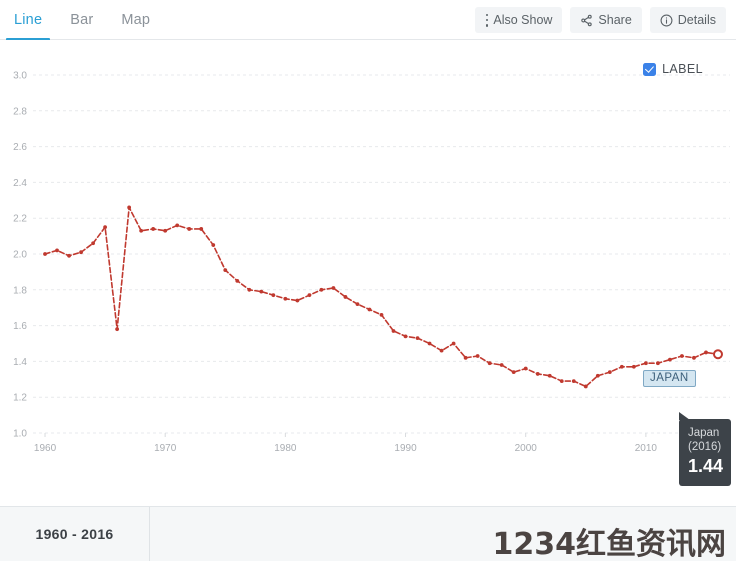 This screenshot has width=736, height=563. What do you see at coordinates (609, 544) in the screenshot?
I see `watermark-text: 1234红鱼资讯网` at bounding box center [609, 544].